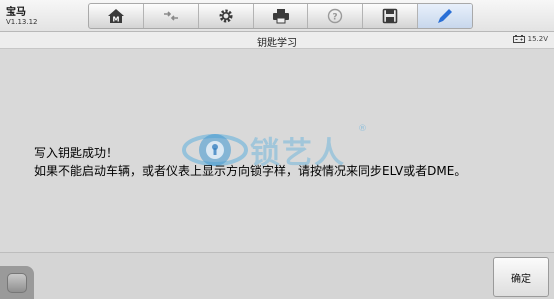 The image size is (554, 299). Describe the element at coordinates (76, 153) in the screenshot. I see `message-line-1: 写入钥匙成功！` at that location.